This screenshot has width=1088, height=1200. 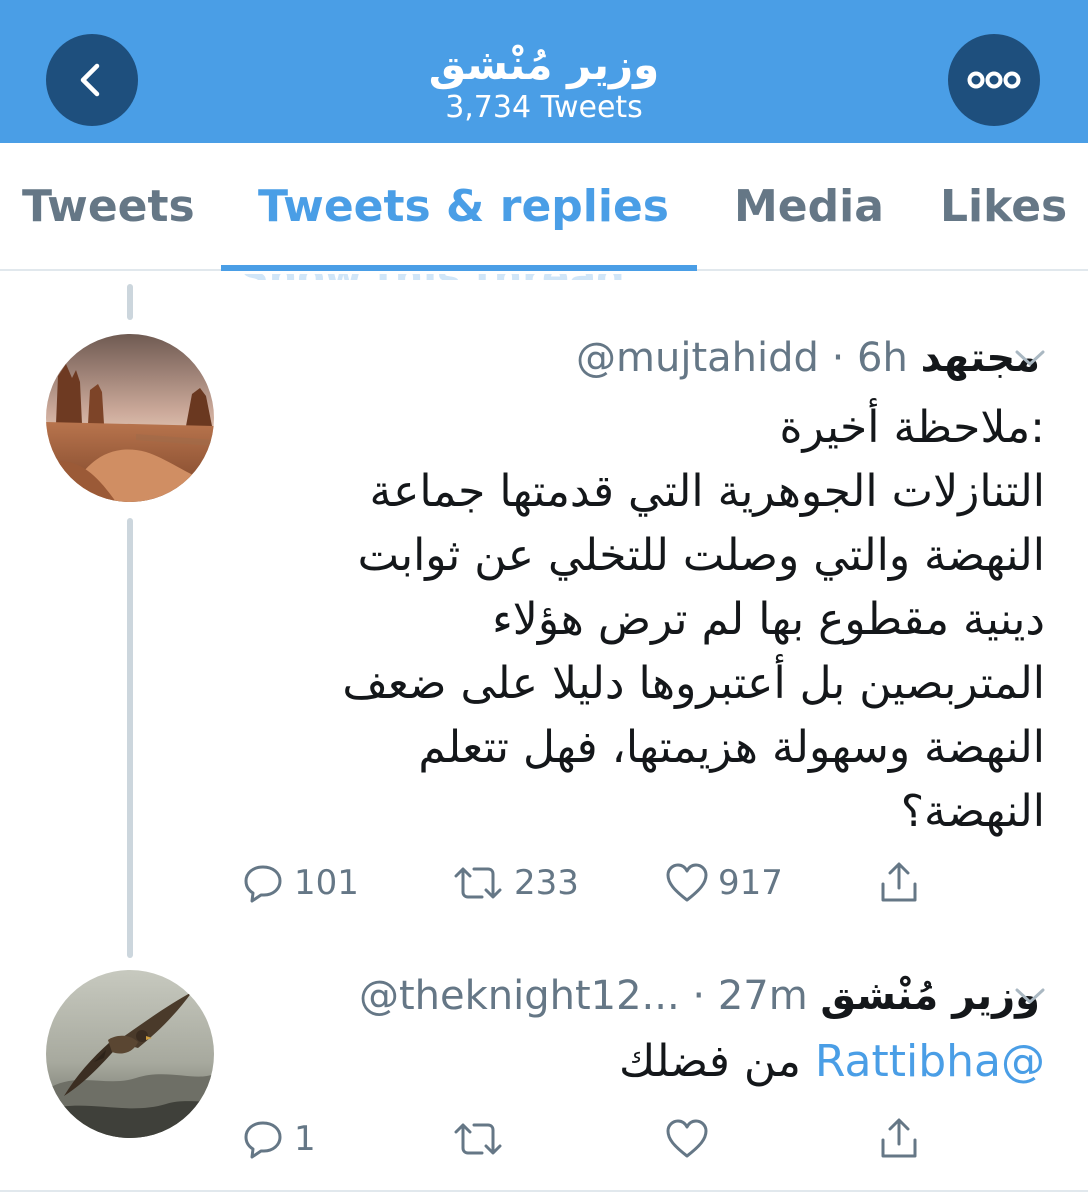 What do you see at coordinates (544, 1191) in the screenshot?
I see `divider` at bounding box center [544, 1191].